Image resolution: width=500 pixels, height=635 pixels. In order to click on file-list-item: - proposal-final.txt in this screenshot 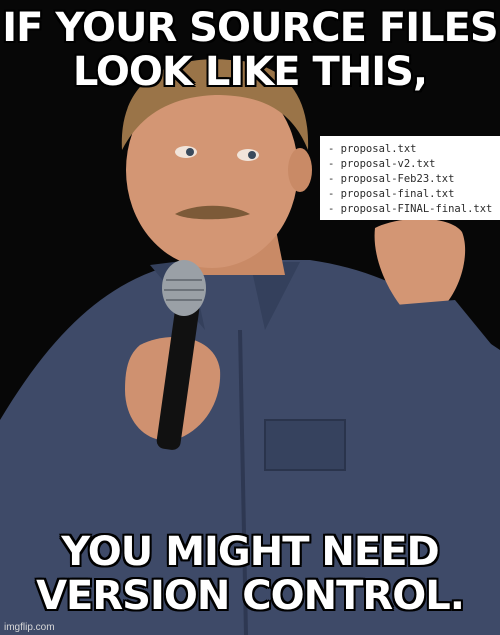, I will do `click(391, 194)`.